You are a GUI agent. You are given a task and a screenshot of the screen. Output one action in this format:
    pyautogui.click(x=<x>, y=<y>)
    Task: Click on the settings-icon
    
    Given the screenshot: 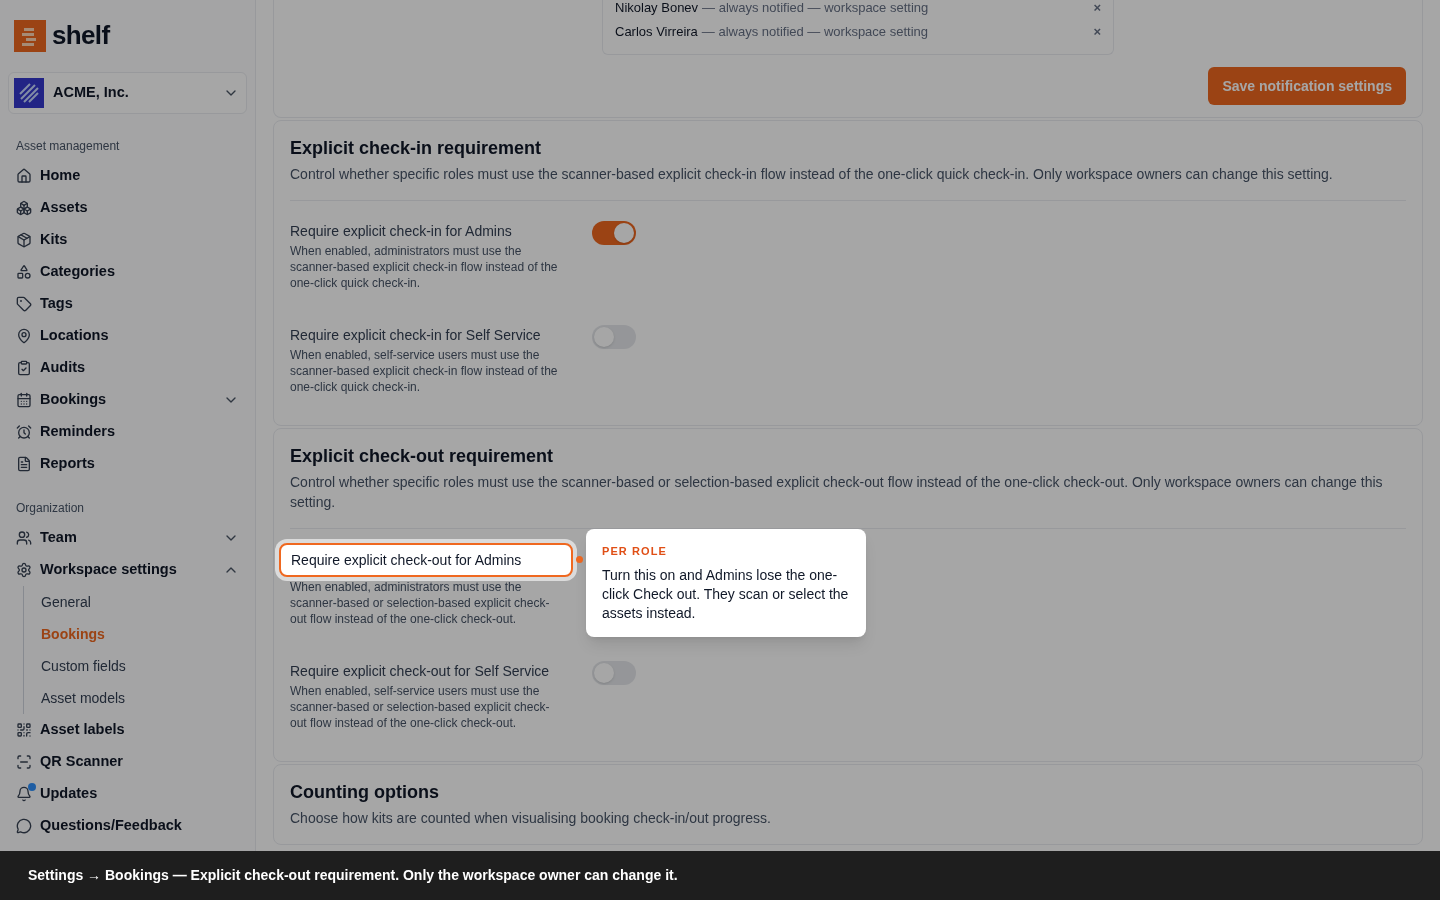 What is the action you would take?
    pyautogui.click(x=24, y=570)
    